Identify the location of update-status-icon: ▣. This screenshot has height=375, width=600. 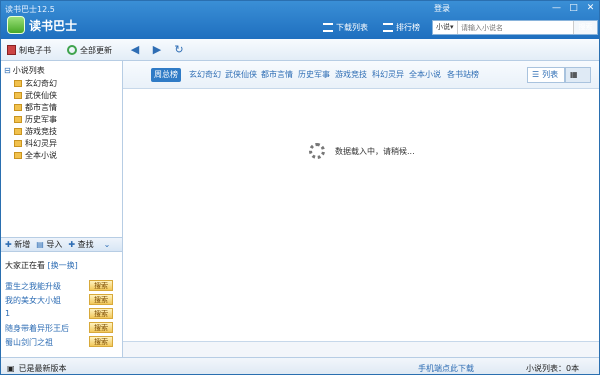
(11, 368).